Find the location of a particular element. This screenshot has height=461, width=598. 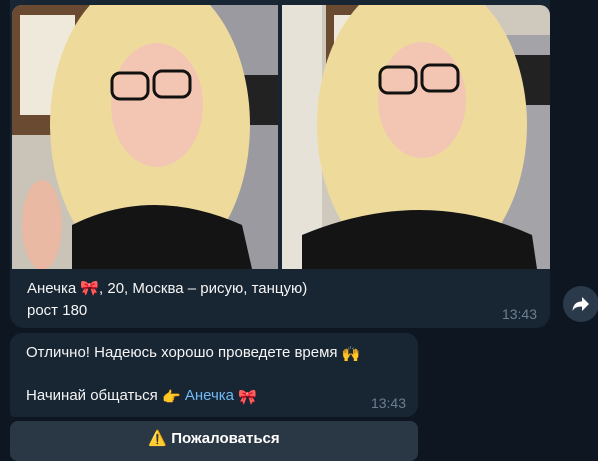

caption-line-1: Анечка 🎀, 20, Москва – рисую, танцую) is located at coordinates (167, 288).